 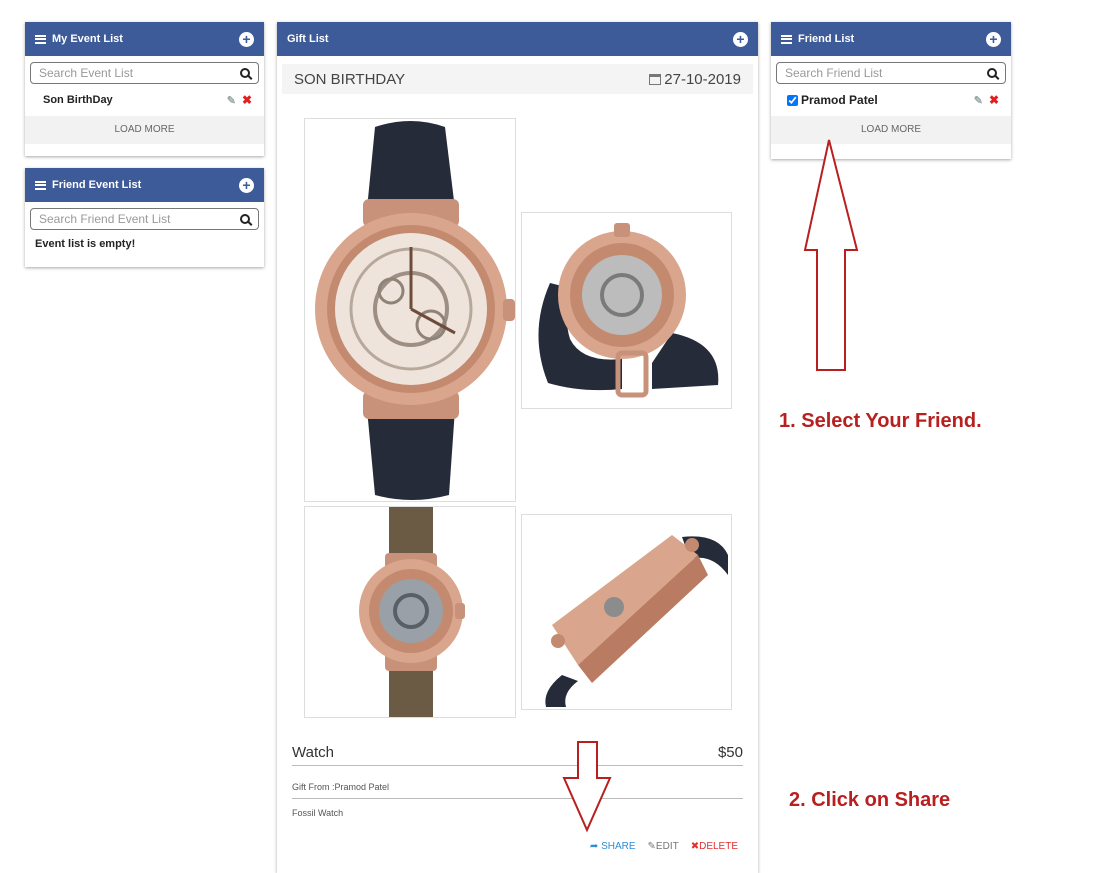 What do you see at coordinates (594, 846) in the screenshot?
I see `share-icon: ➦` at bounding box center [594, 846].